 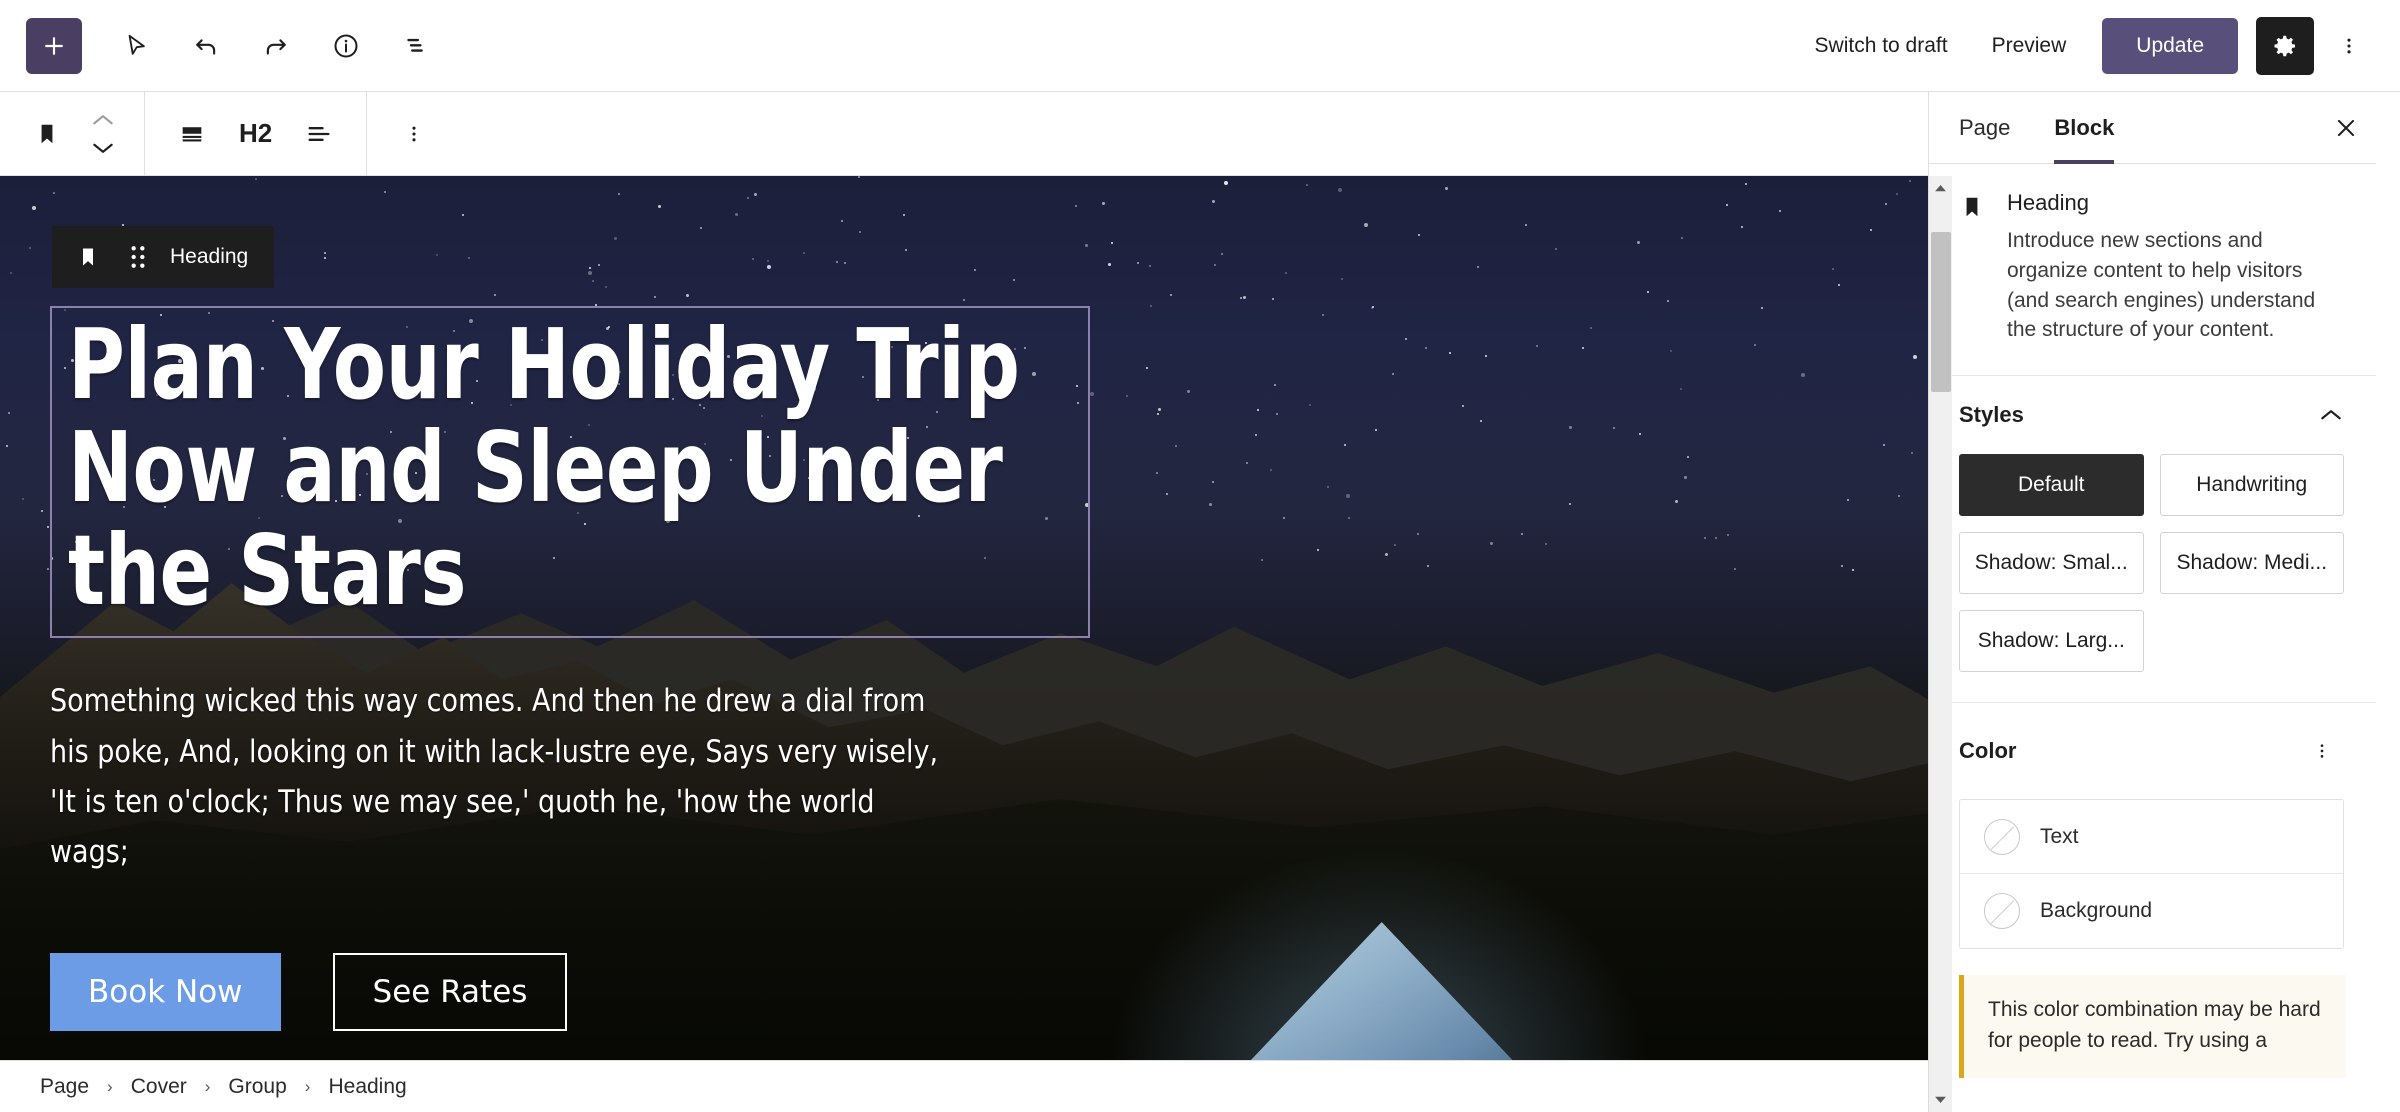 I want to click on chevron-up-icon, so click(x=2331, y=415).